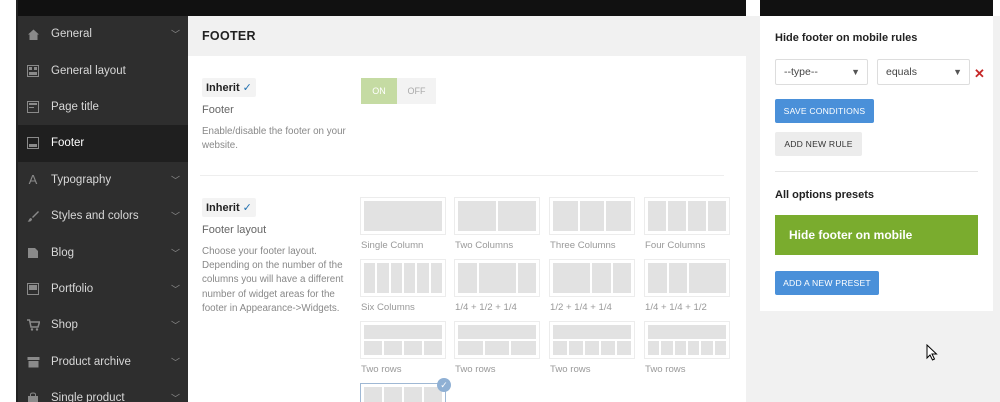 This screenshot has width=1000, height=402. I want to click on toggle-off-button: OFF, so click(416, 91).